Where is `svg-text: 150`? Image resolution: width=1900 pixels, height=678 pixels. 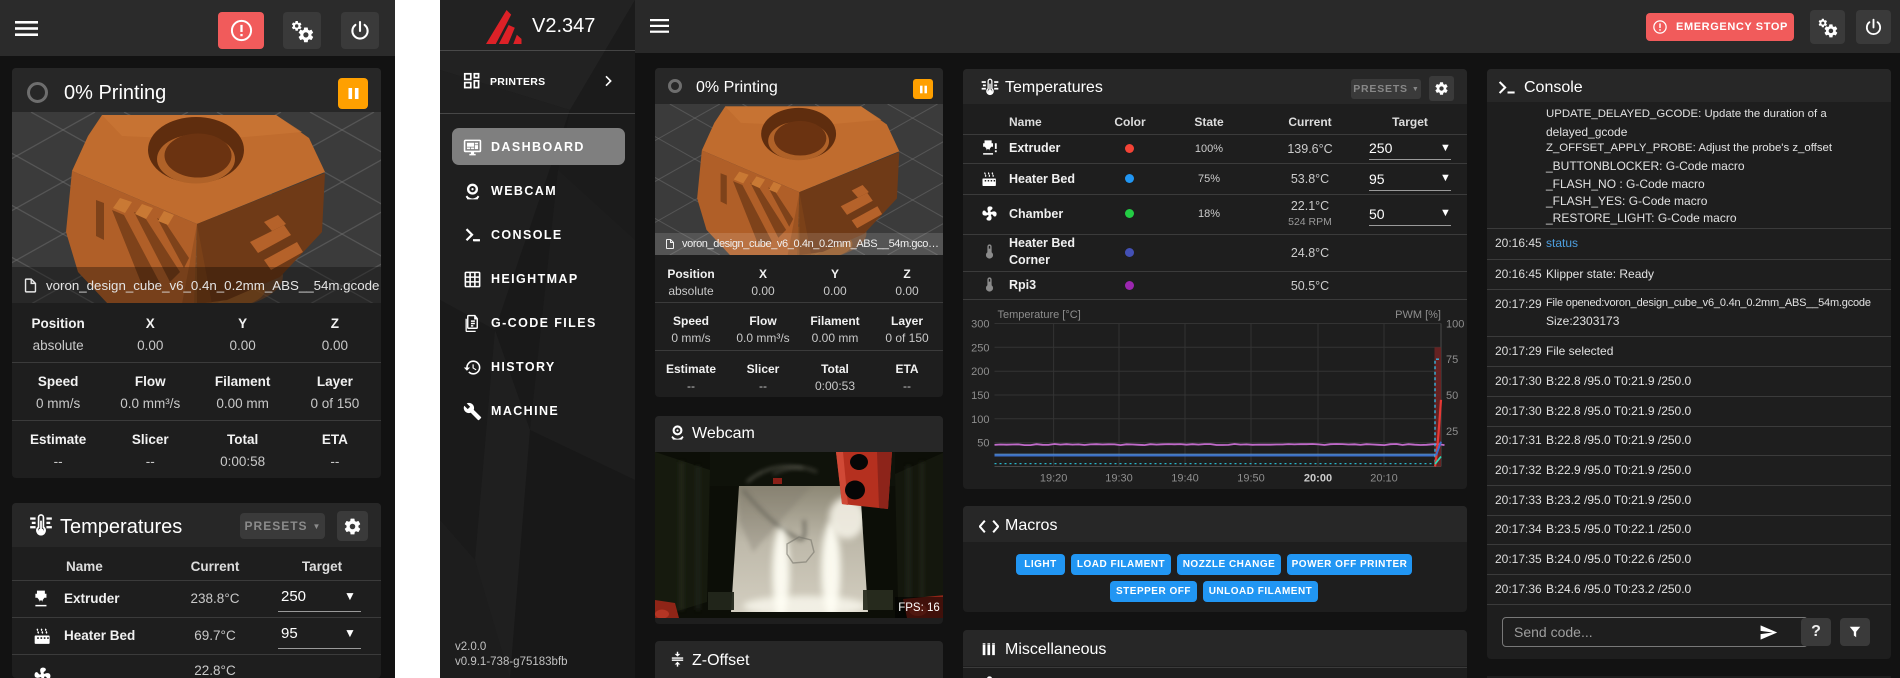 svg-text: 150 is located at coordinates (980, 396).